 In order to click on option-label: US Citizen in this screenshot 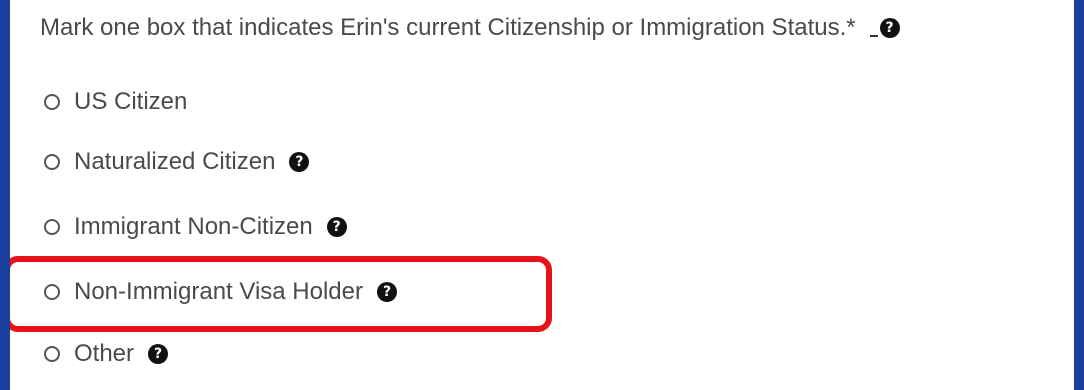, I will do `click(131, 101)`.